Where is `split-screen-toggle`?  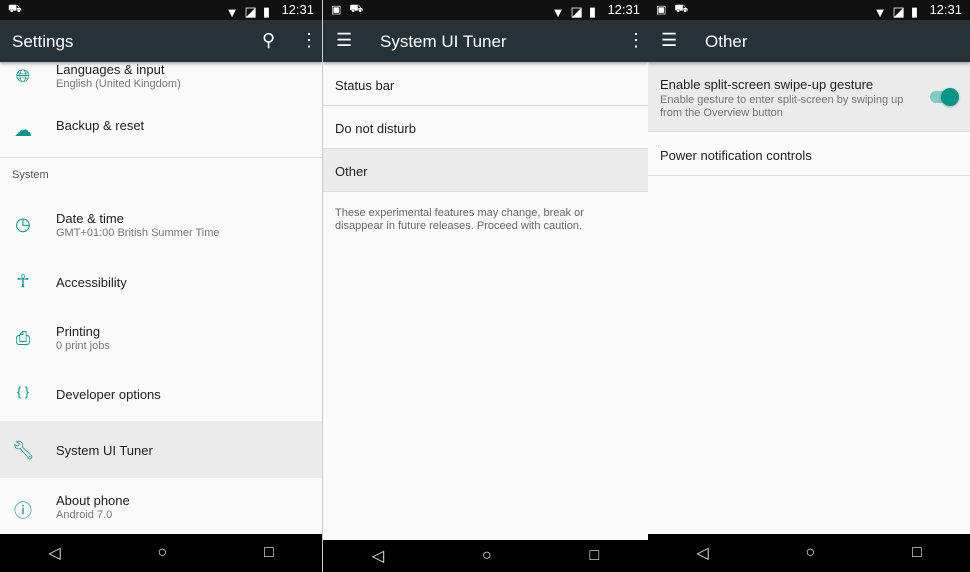 split-screen-toggle is located at coordinates (944, 97).